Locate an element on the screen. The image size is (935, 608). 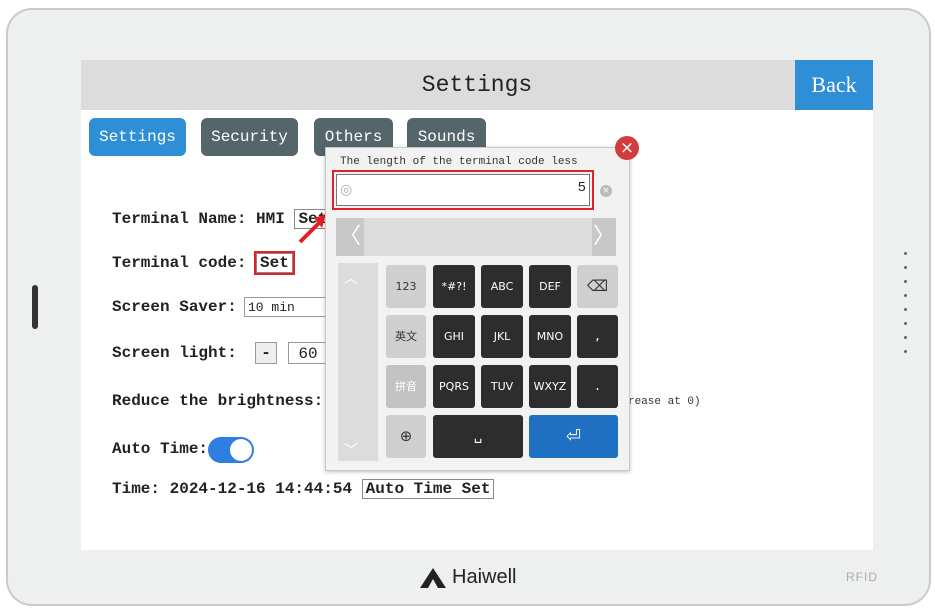
time-row: Time: 2024-12-16 14:44:54 Auto Time Set is located at coordinates (303, 489).